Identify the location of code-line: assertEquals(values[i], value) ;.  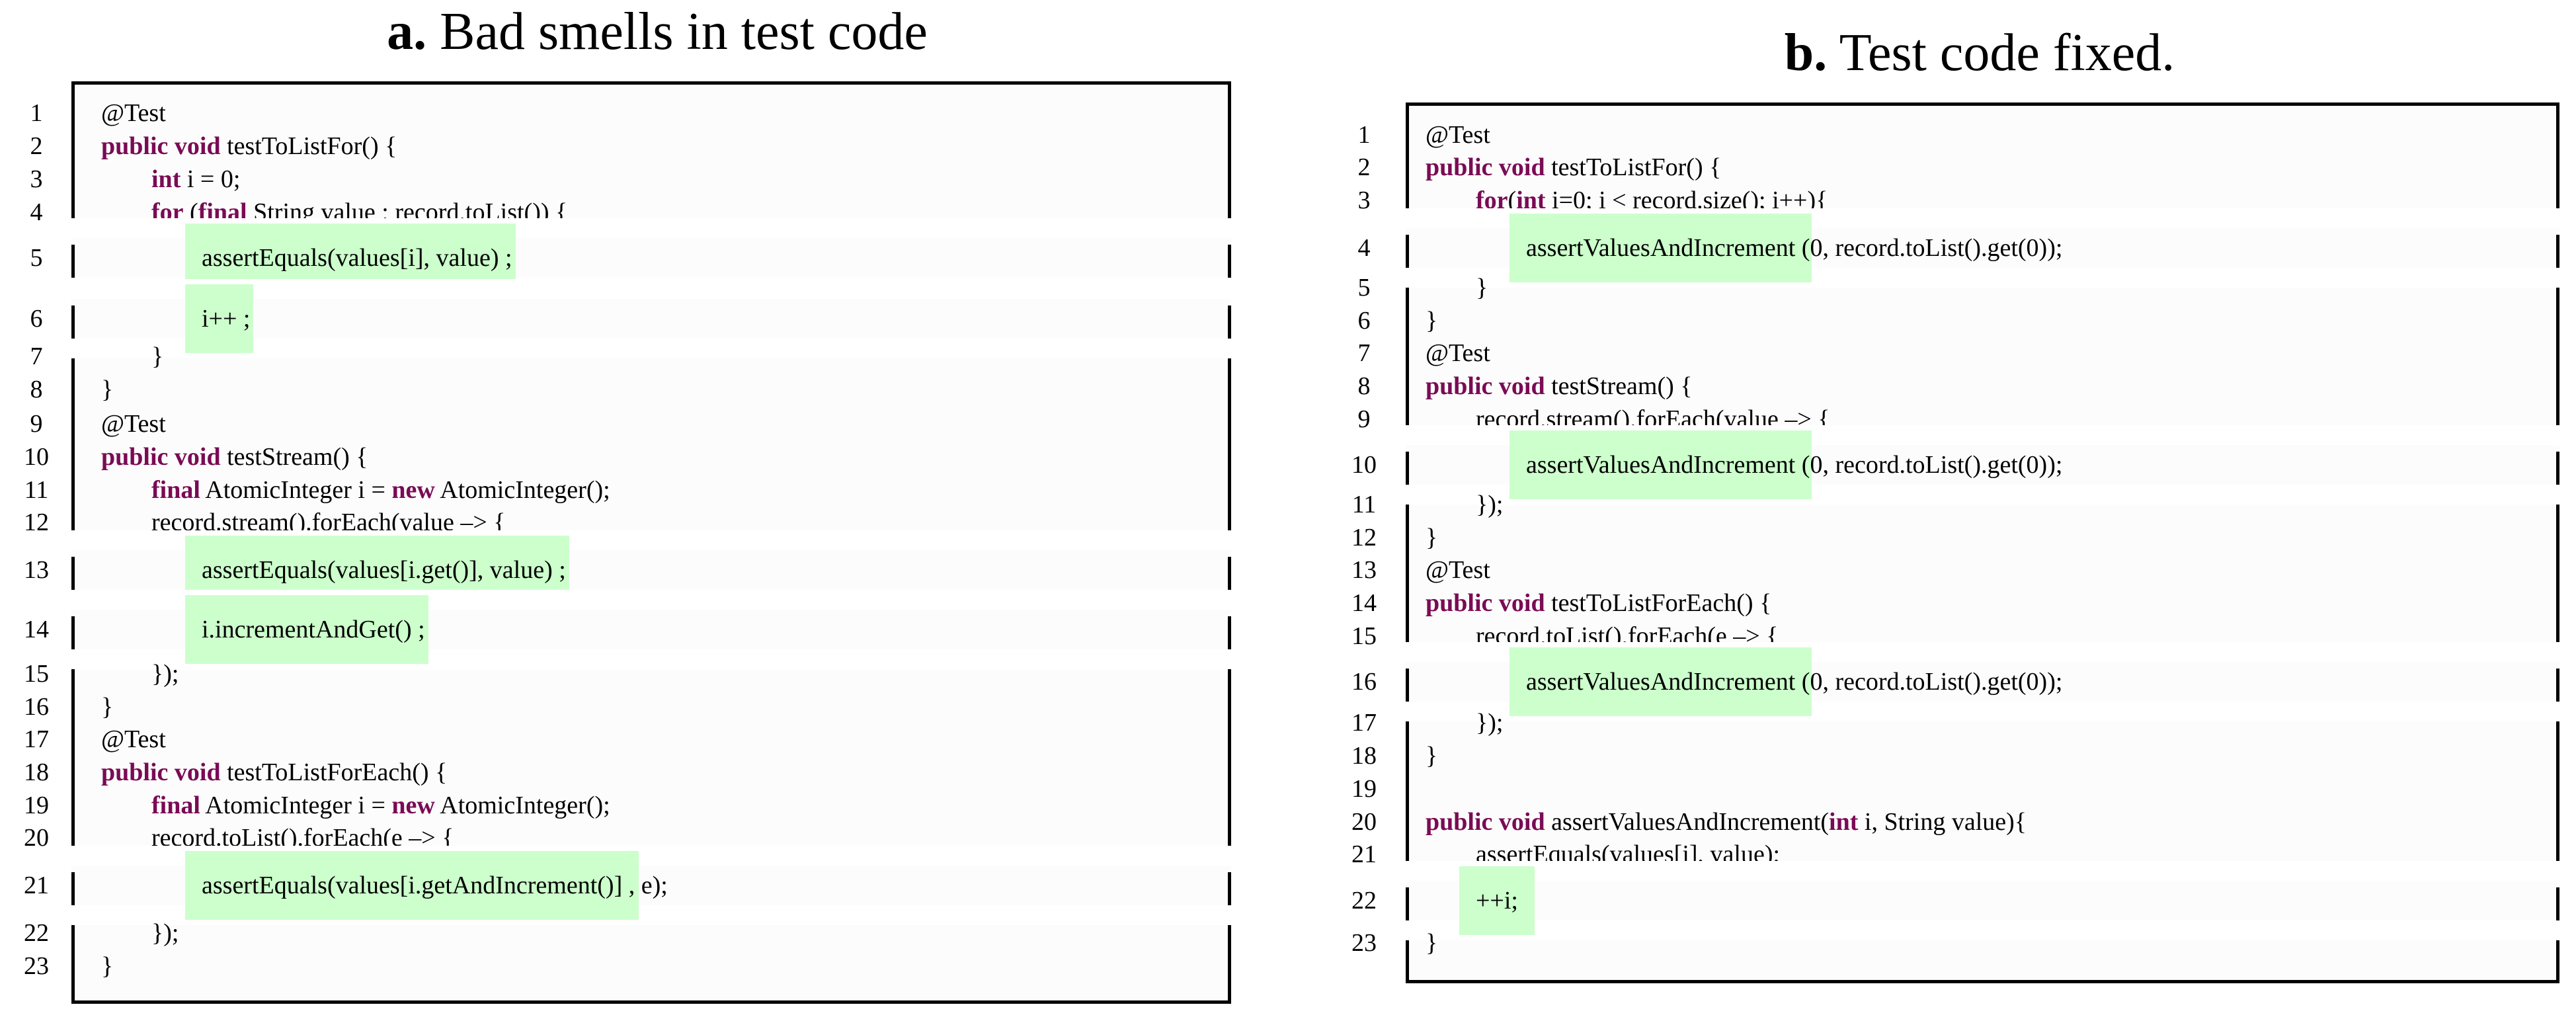
(357, 257).